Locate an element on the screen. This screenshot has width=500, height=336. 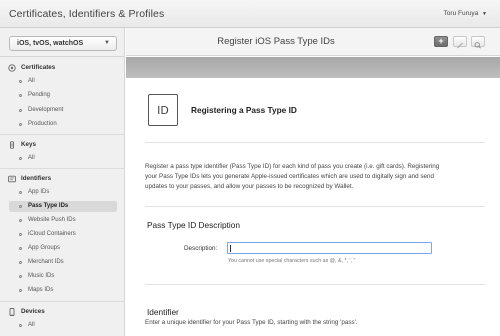
plus-icon: + is located at coordinates (441, 41).